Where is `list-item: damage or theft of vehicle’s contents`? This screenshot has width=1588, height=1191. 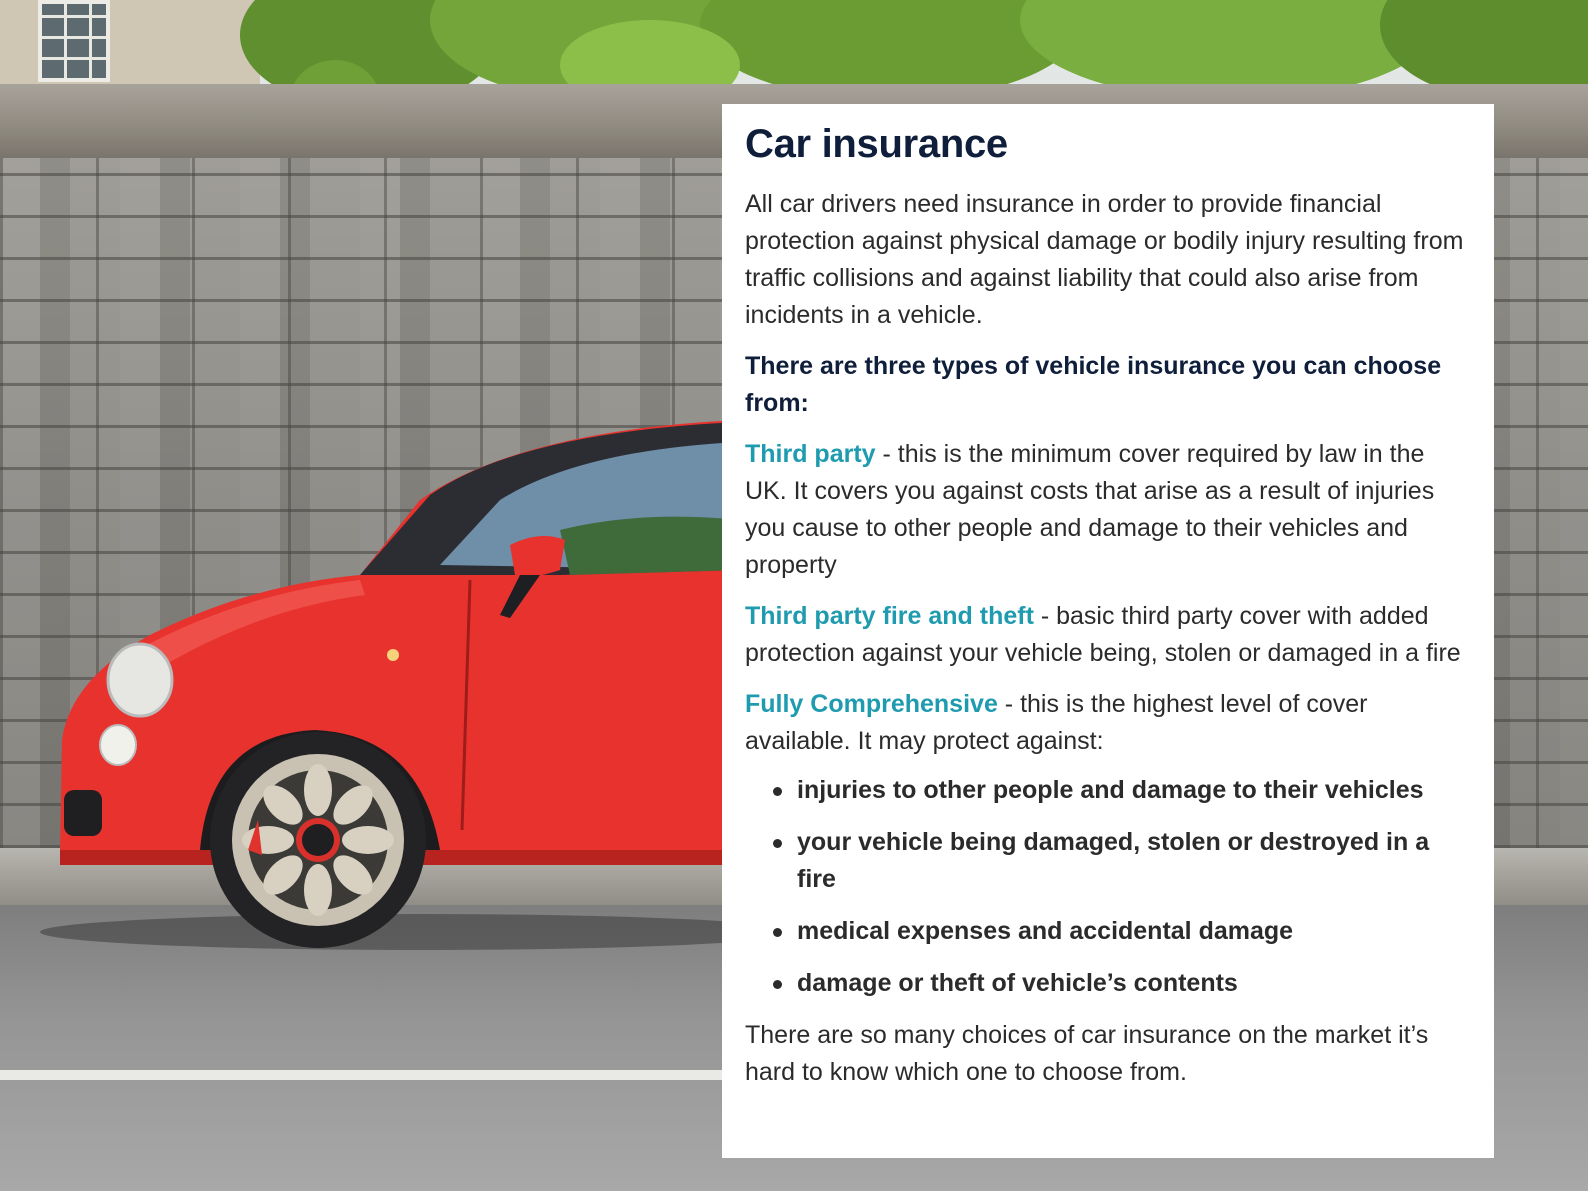
list-item: damage or theft of vehicle’s contents is located at coordinates (1120, 983).